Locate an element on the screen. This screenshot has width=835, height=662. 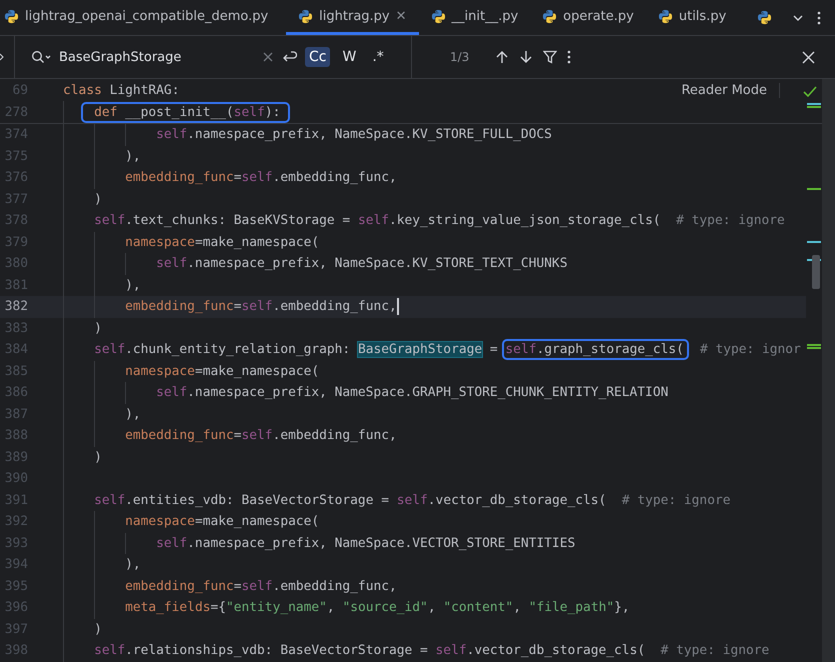
code-line: self.entities_vdb: BaseVectorStorage = self.vector_db_storage_cls( # type: ignore is located at coordinates (412, 500).